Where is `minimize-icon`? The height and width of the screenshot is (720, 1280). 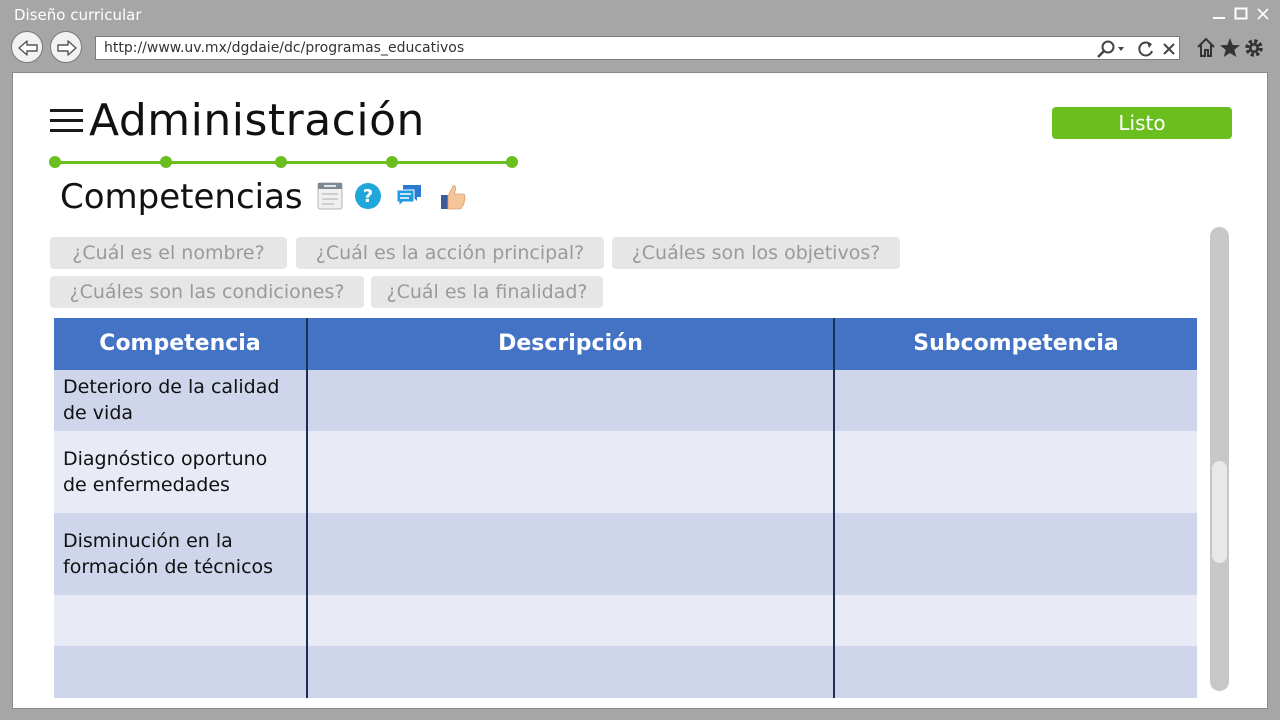 minimize-icon is located at coordinates (1219, 13).